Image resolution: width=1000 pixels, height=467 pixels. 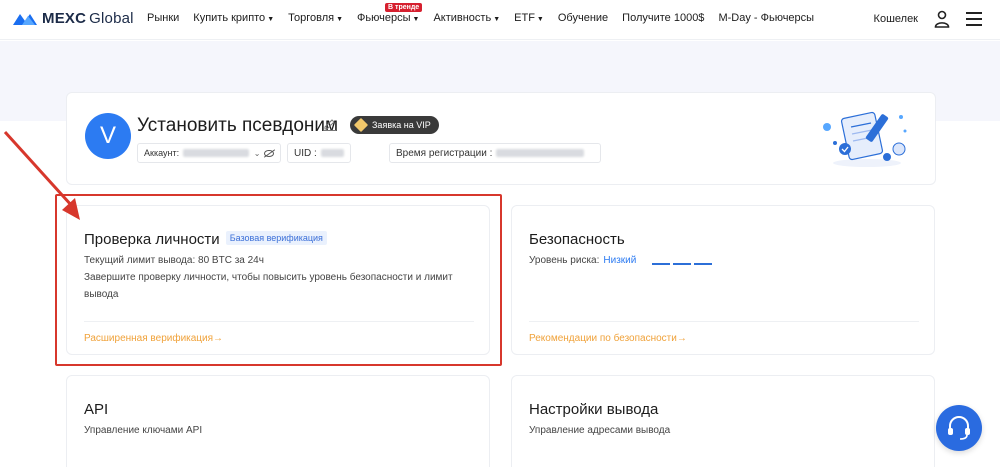 I want to click on wallet-link: Кошелек, so click(x=896, y=19).